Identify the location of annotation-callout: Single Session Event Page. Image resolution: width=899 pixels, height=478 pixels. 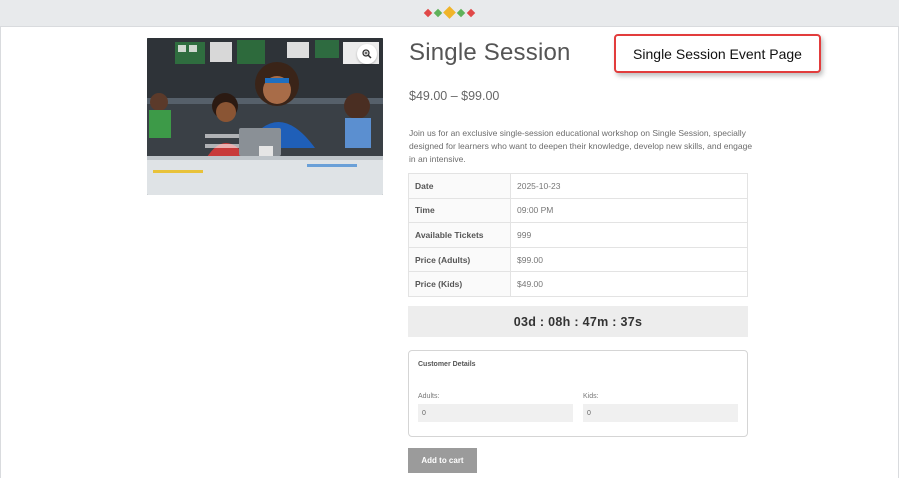
(717, 53).